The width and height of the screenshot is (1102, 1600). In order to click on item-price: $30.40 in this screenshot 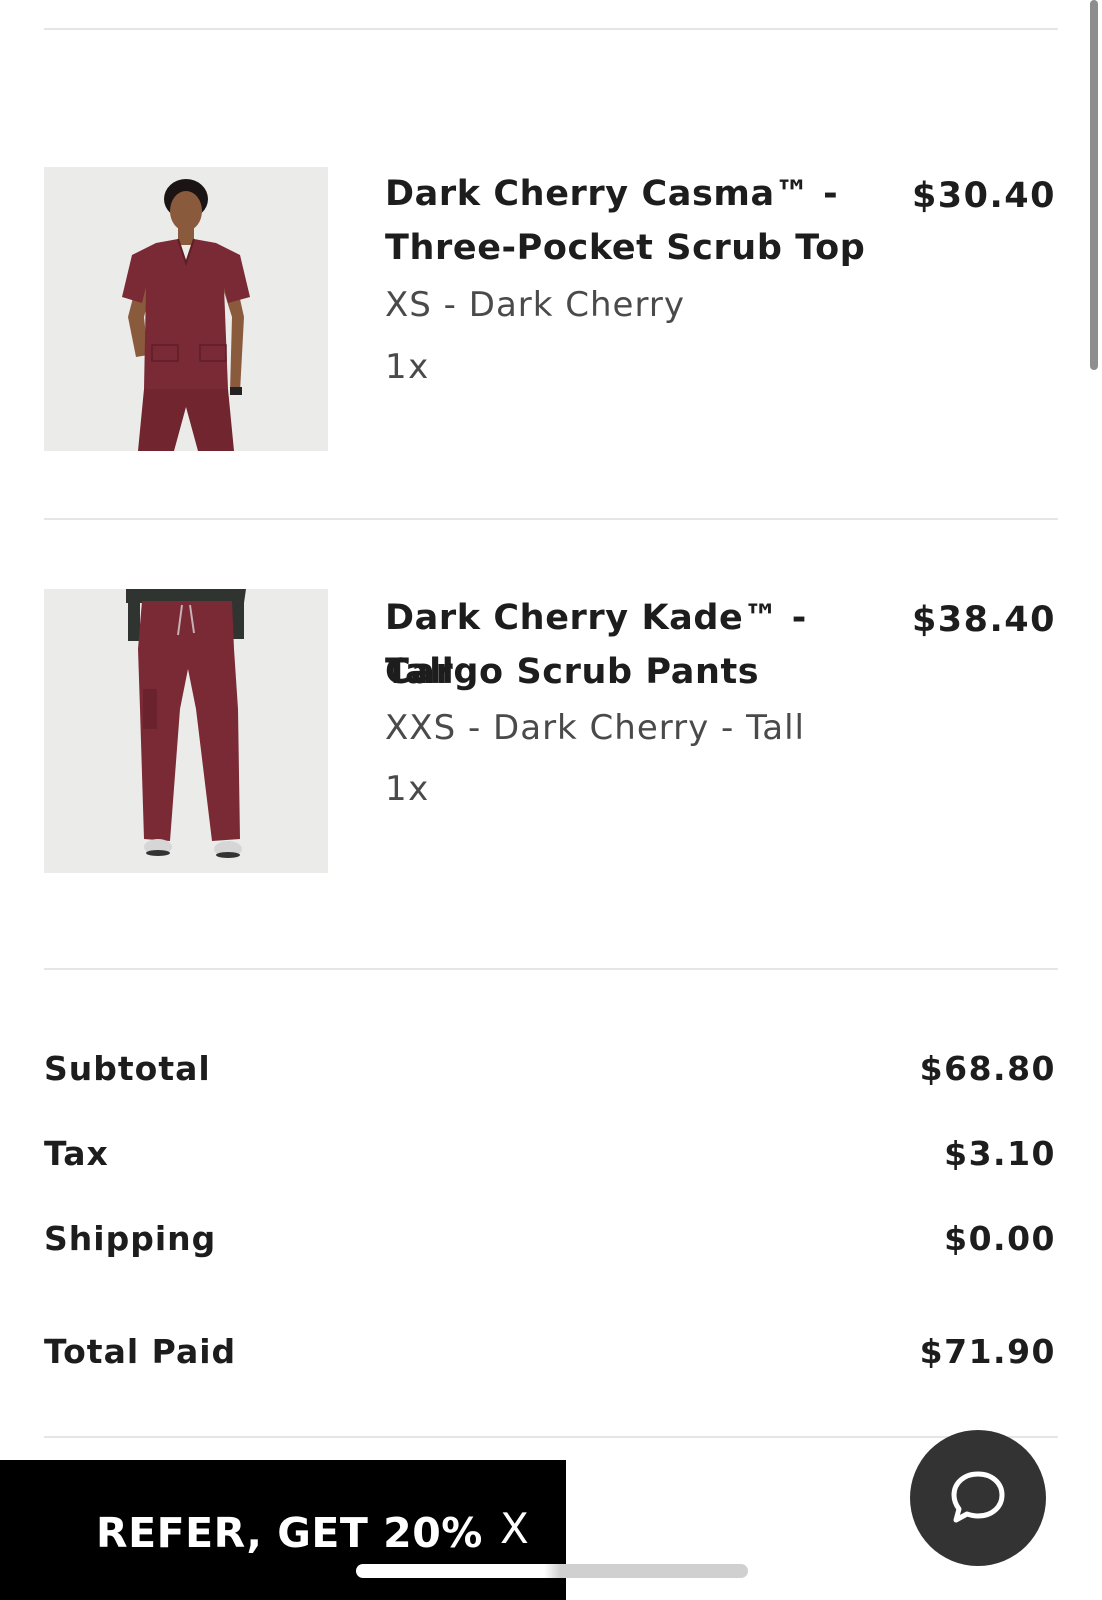, I will do `click(983, 196)`.